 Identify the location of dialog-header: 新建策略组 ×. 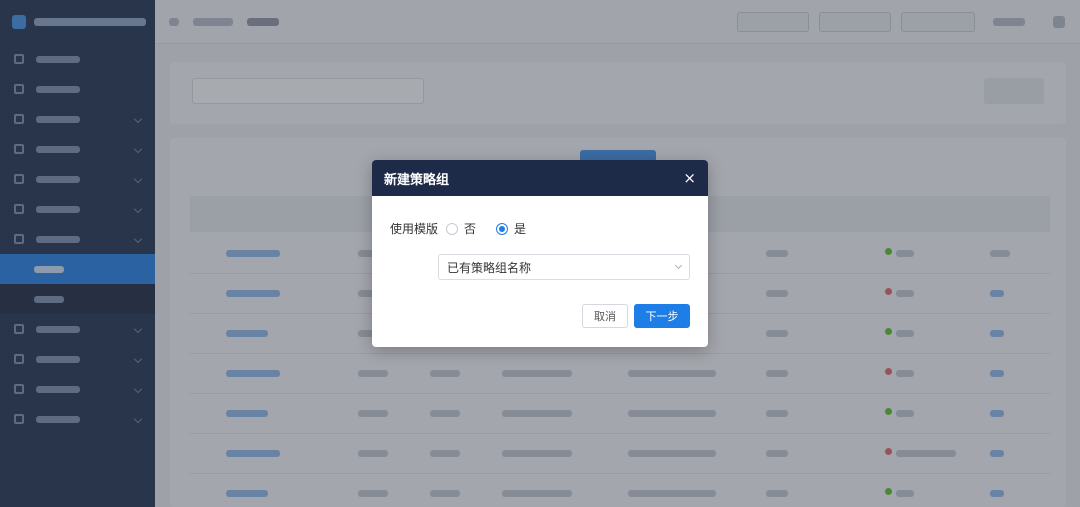
(540, 178).